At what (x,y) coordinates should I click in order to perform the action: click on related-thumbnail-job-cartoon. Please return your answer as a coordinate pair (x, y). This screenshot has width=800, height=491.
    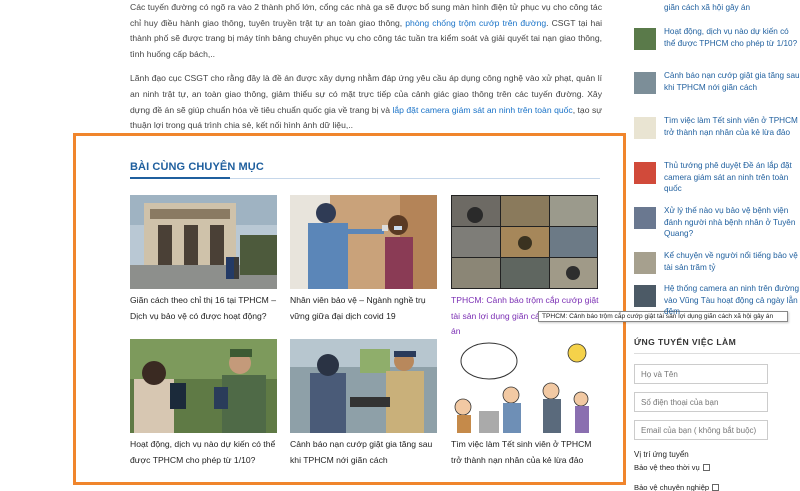
    Looking at the image, I should click on (524, 386).